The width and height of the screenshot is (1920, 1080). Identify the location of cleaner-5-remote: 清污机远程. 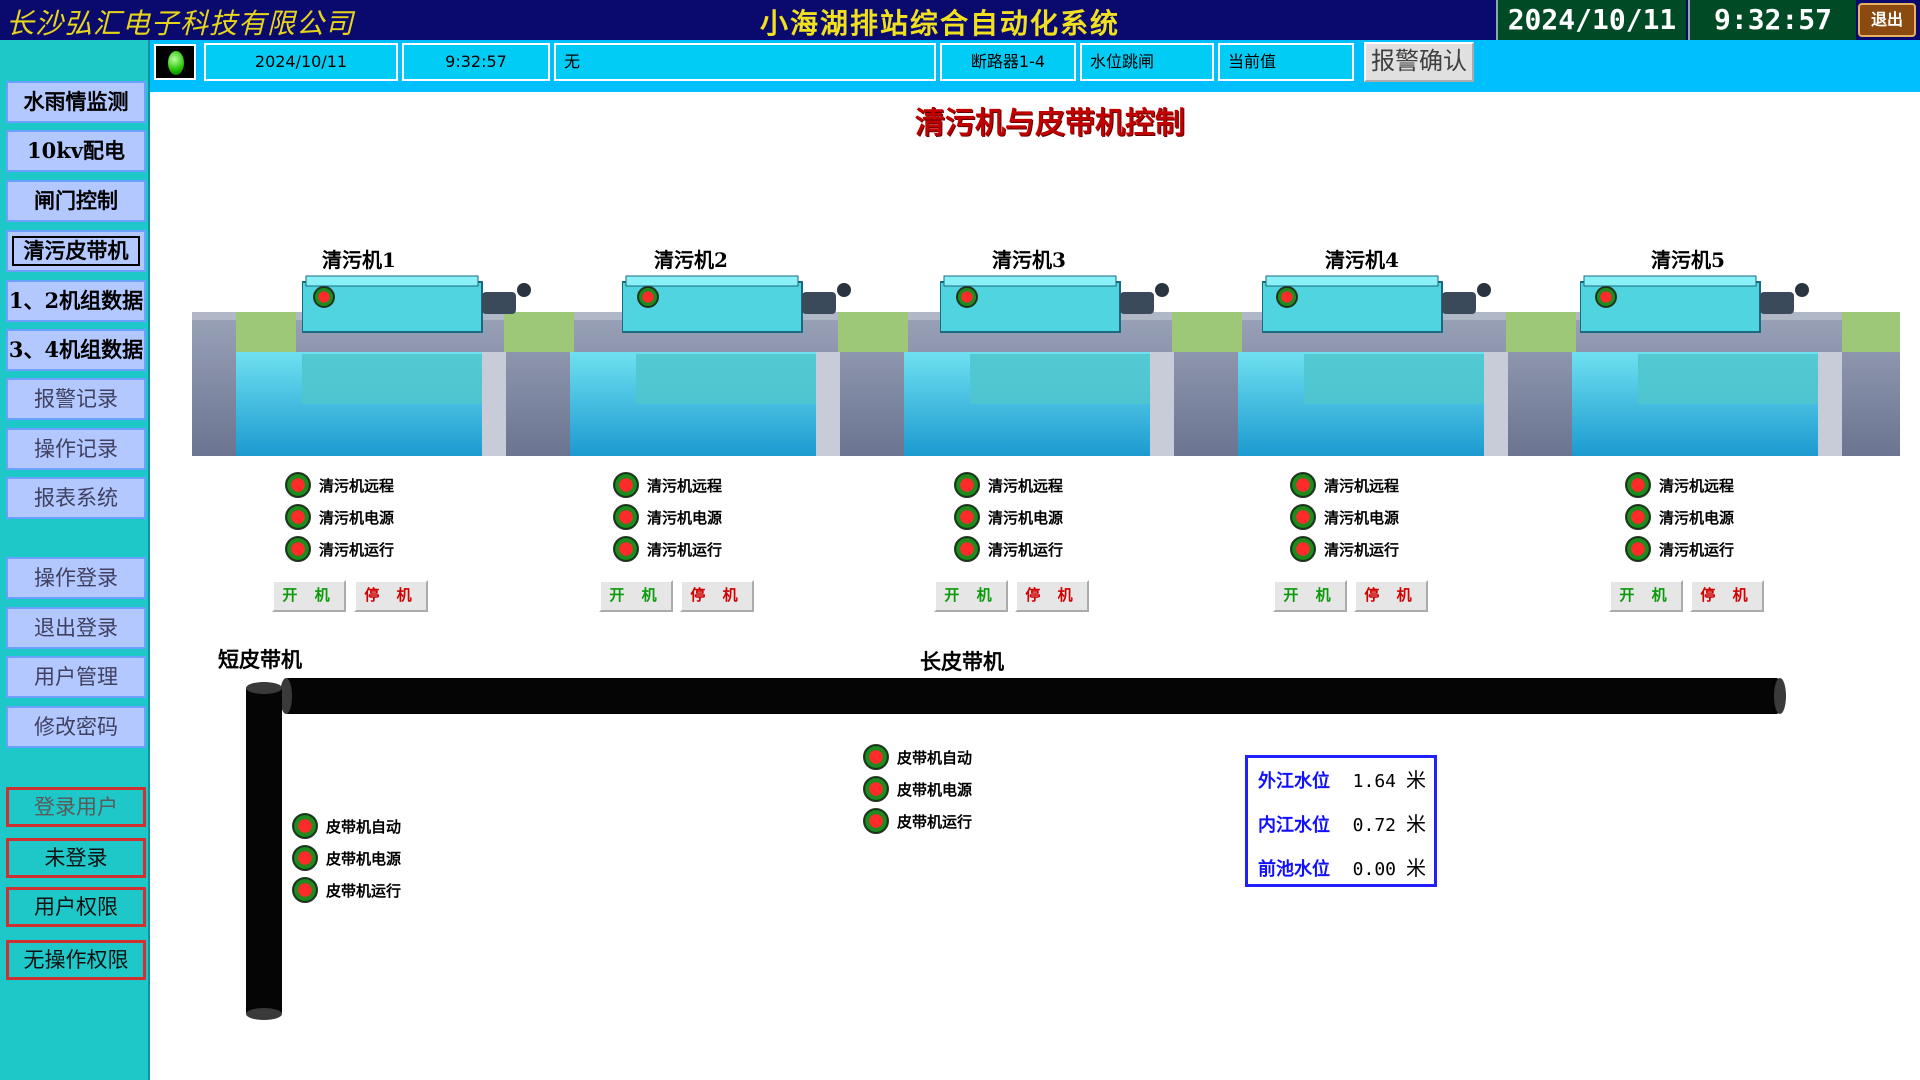
(1679, 487).